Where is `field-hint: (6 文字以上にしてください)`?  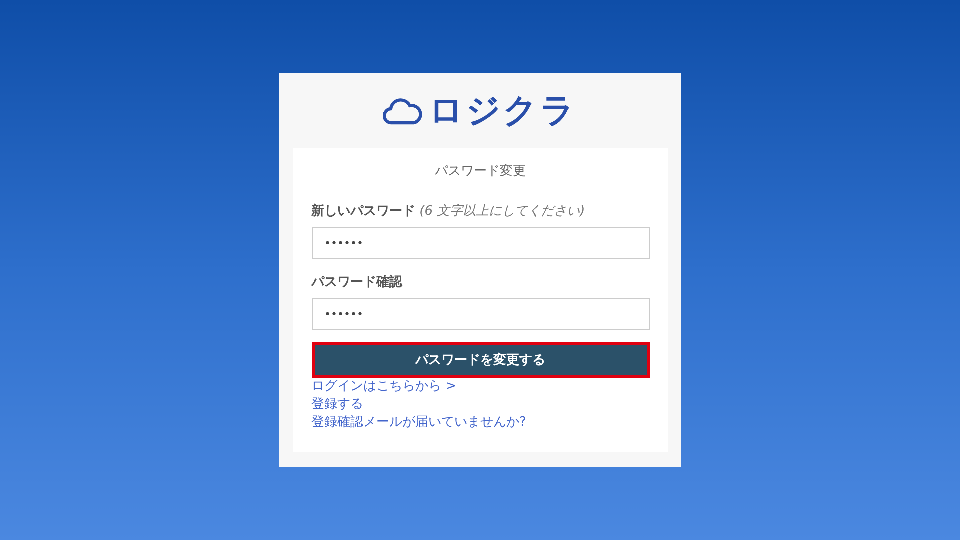
field-hint: (6 文字以上にしてください) is located at coordinates (503, 211).